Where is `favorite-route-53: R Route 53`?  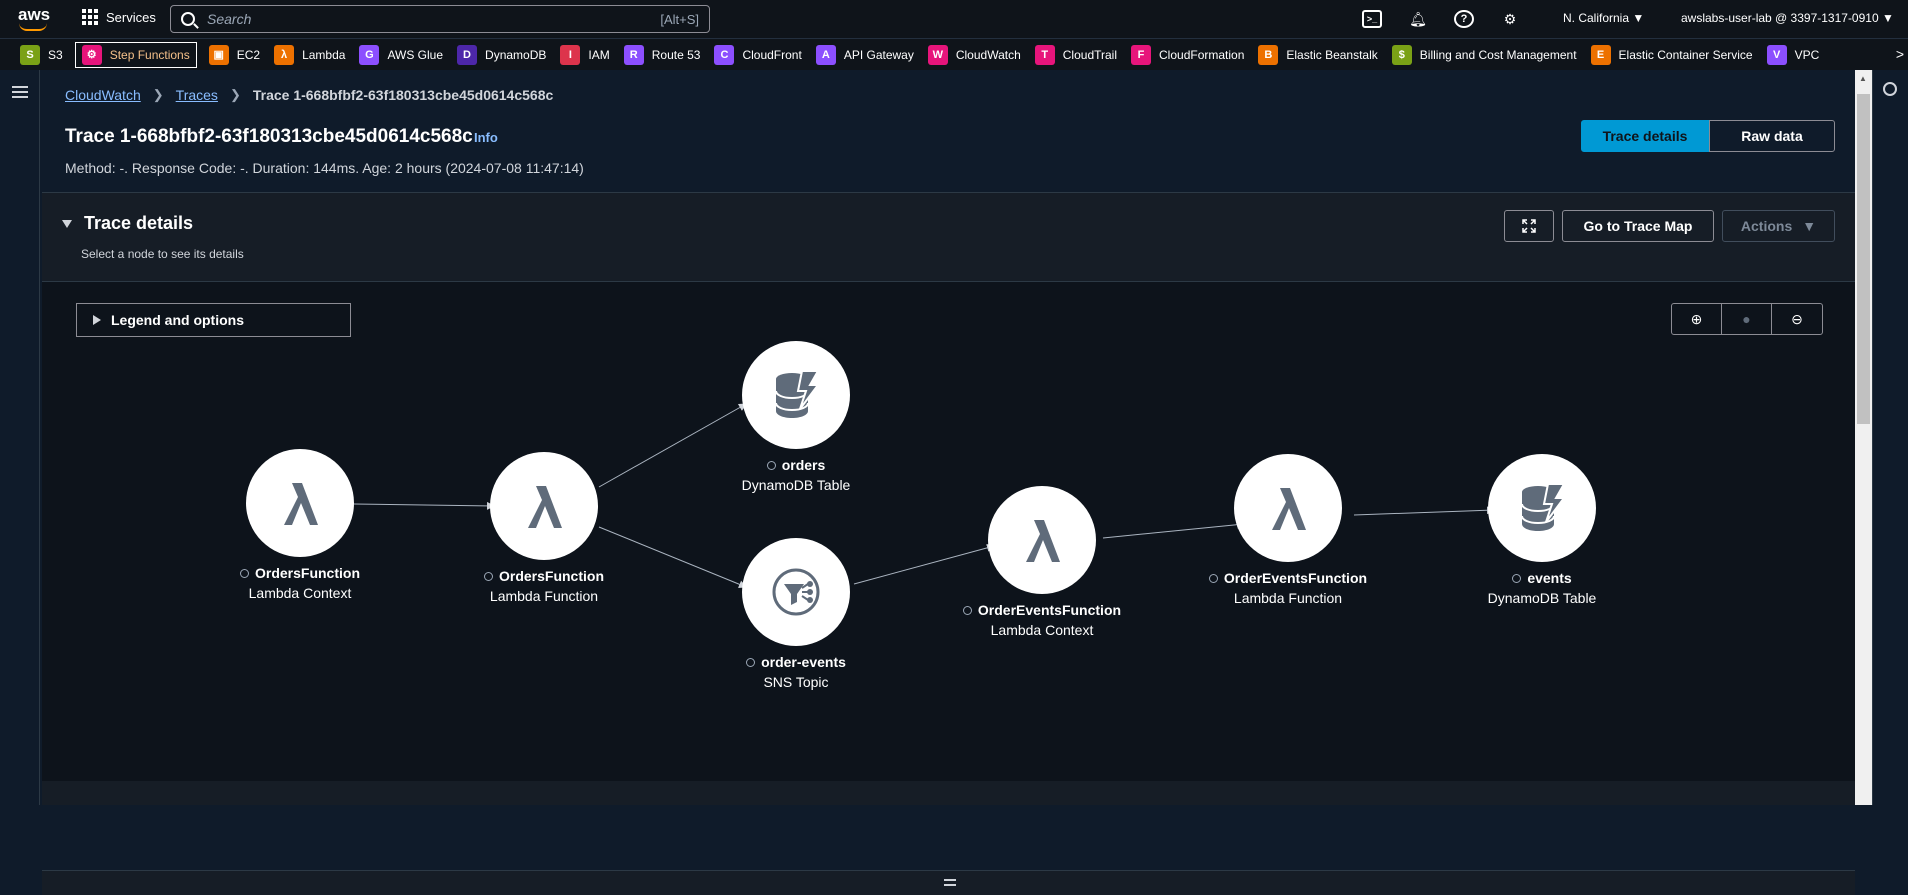
favorite-route-53: R Route 53 is located at coordinates (662, 55).